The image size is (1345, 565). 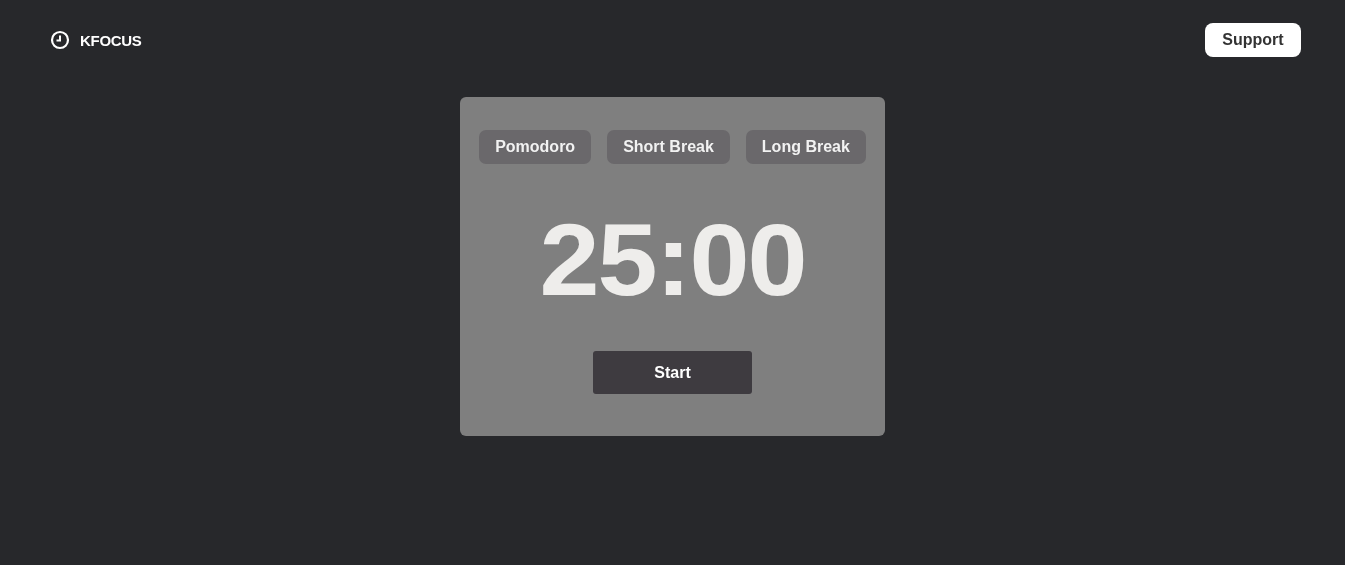 I want to click on brand-name: KFOCUS, so click(x=111, y=40).